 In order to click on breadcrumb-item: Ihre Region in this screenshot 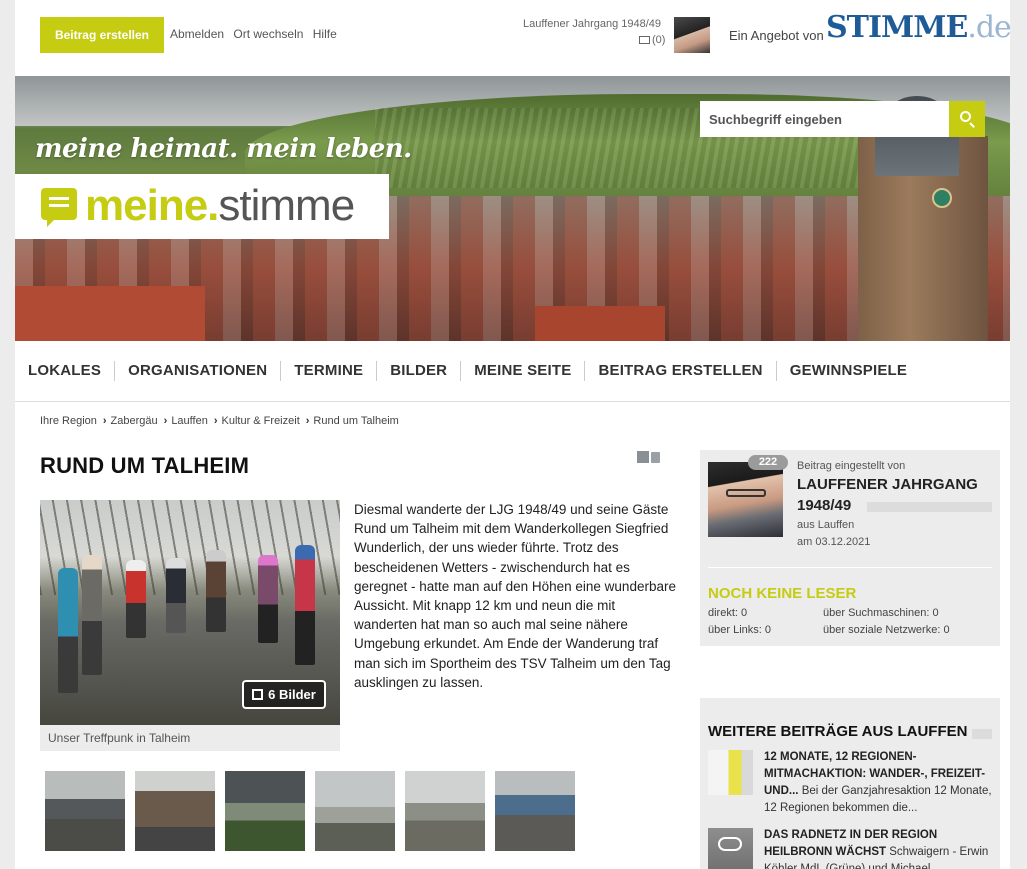, I will do `click(68, 421)`.